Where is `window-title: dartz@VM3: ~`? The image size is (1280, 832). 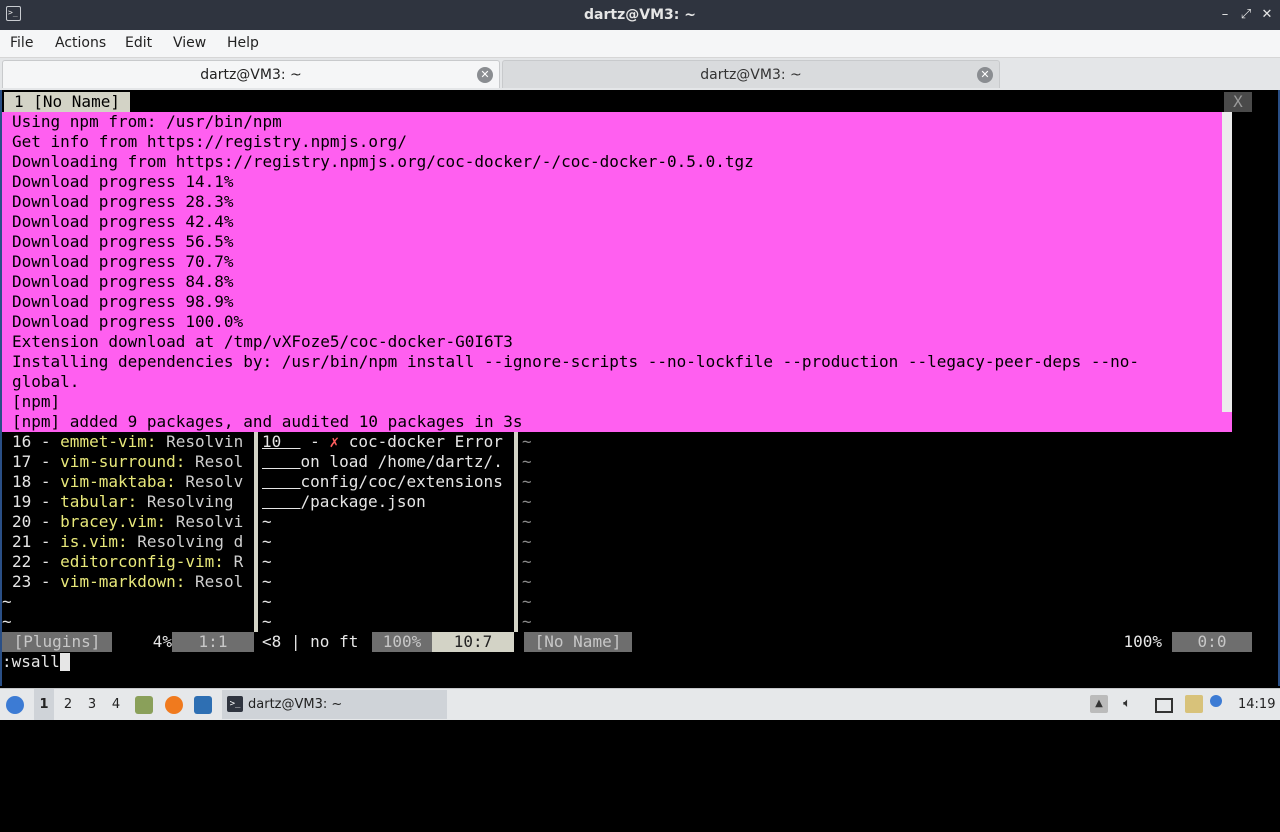 window-title: dartz@VM3: ~ is located at coordinates (640, 15).